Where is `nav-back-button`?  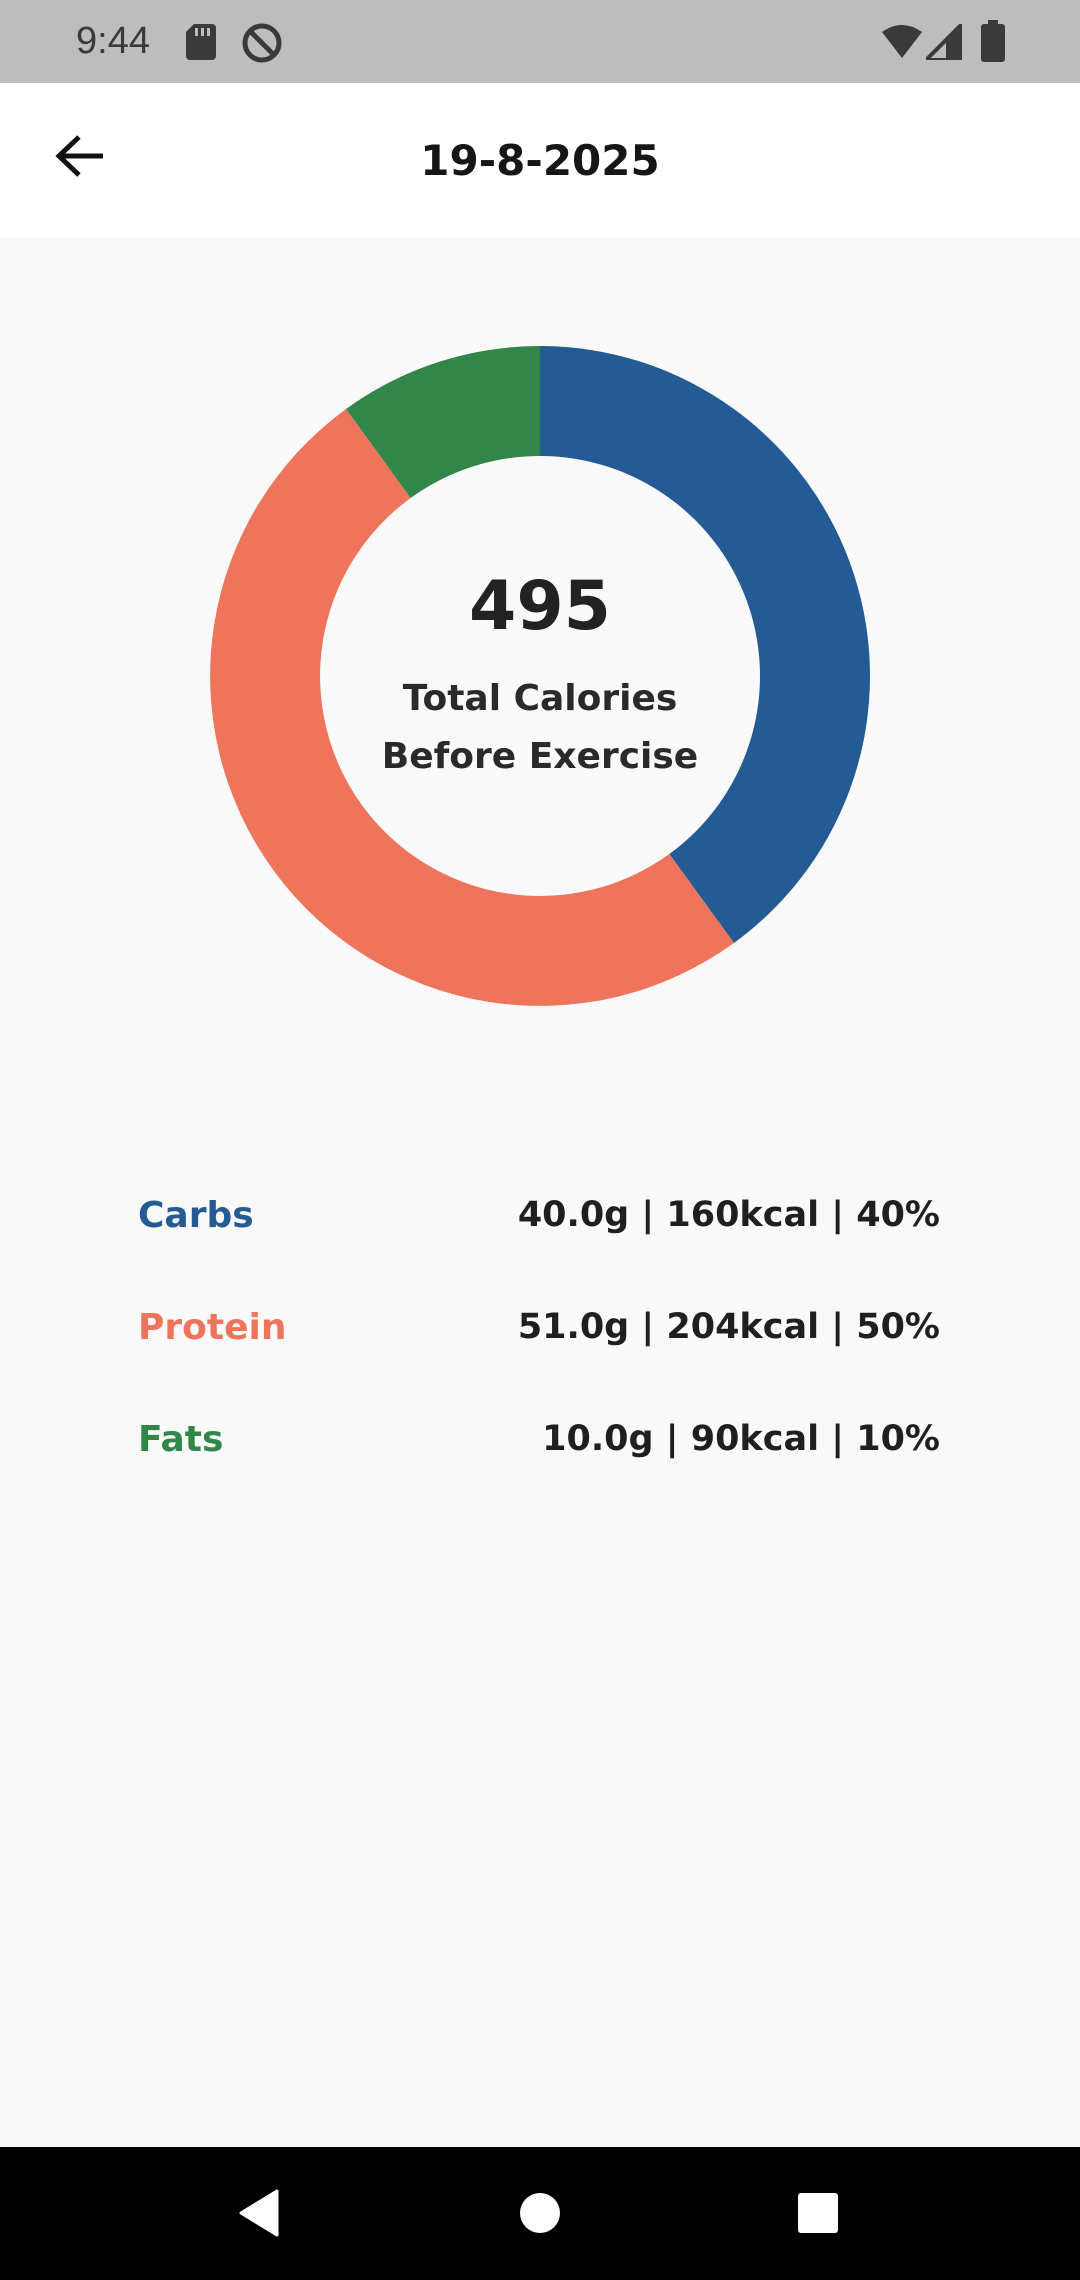
nav-back-button is located at coordinates (259, 2213).